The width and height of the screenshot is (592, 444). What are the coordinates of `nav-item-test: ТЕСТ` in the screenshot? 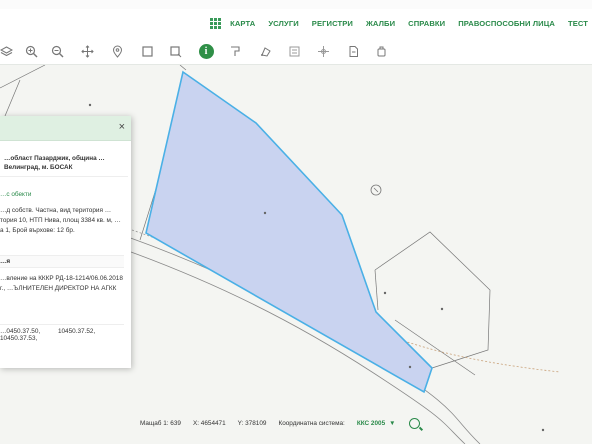 It's located at (578, 23).